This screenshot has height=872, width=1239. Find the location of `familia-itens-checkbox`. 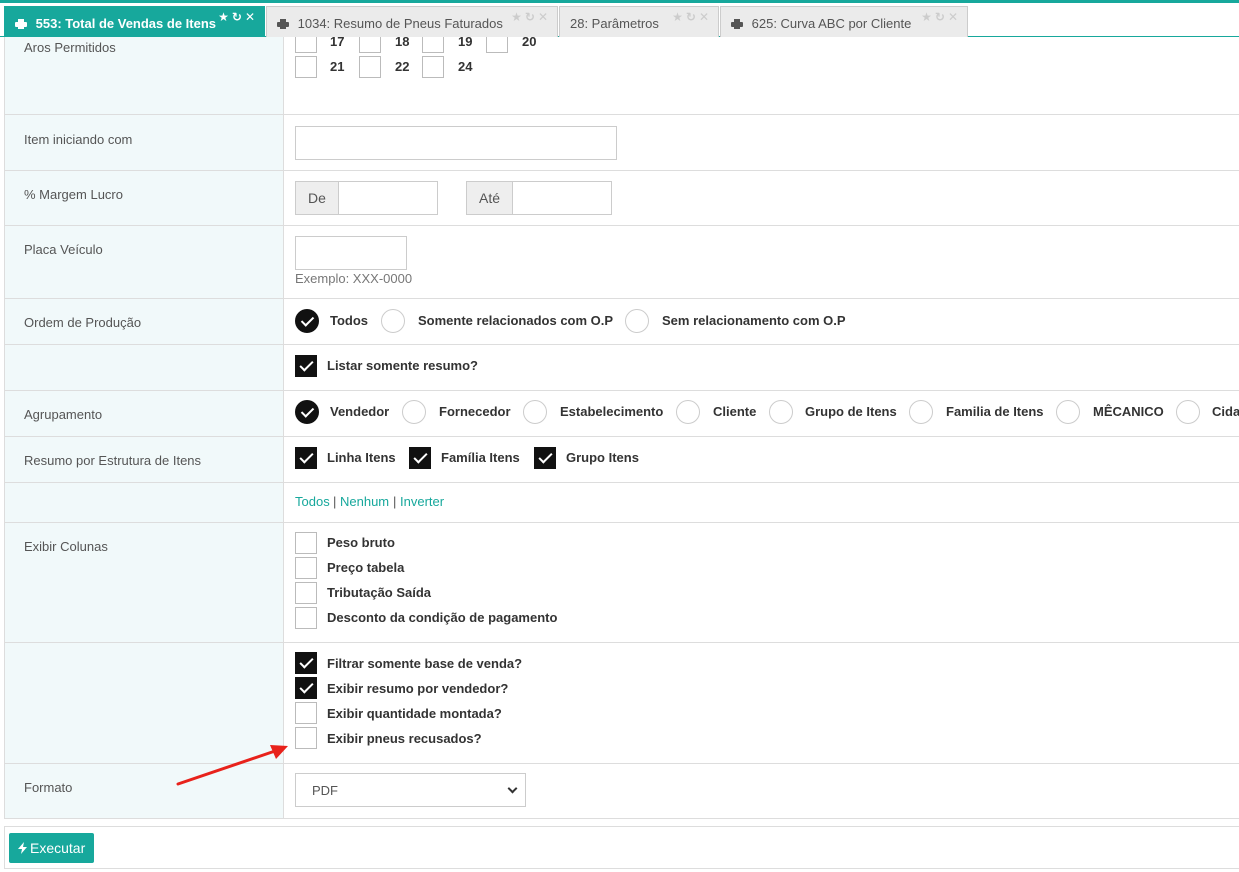

familia-itens-checkbox is located at coordinates (420, 458).